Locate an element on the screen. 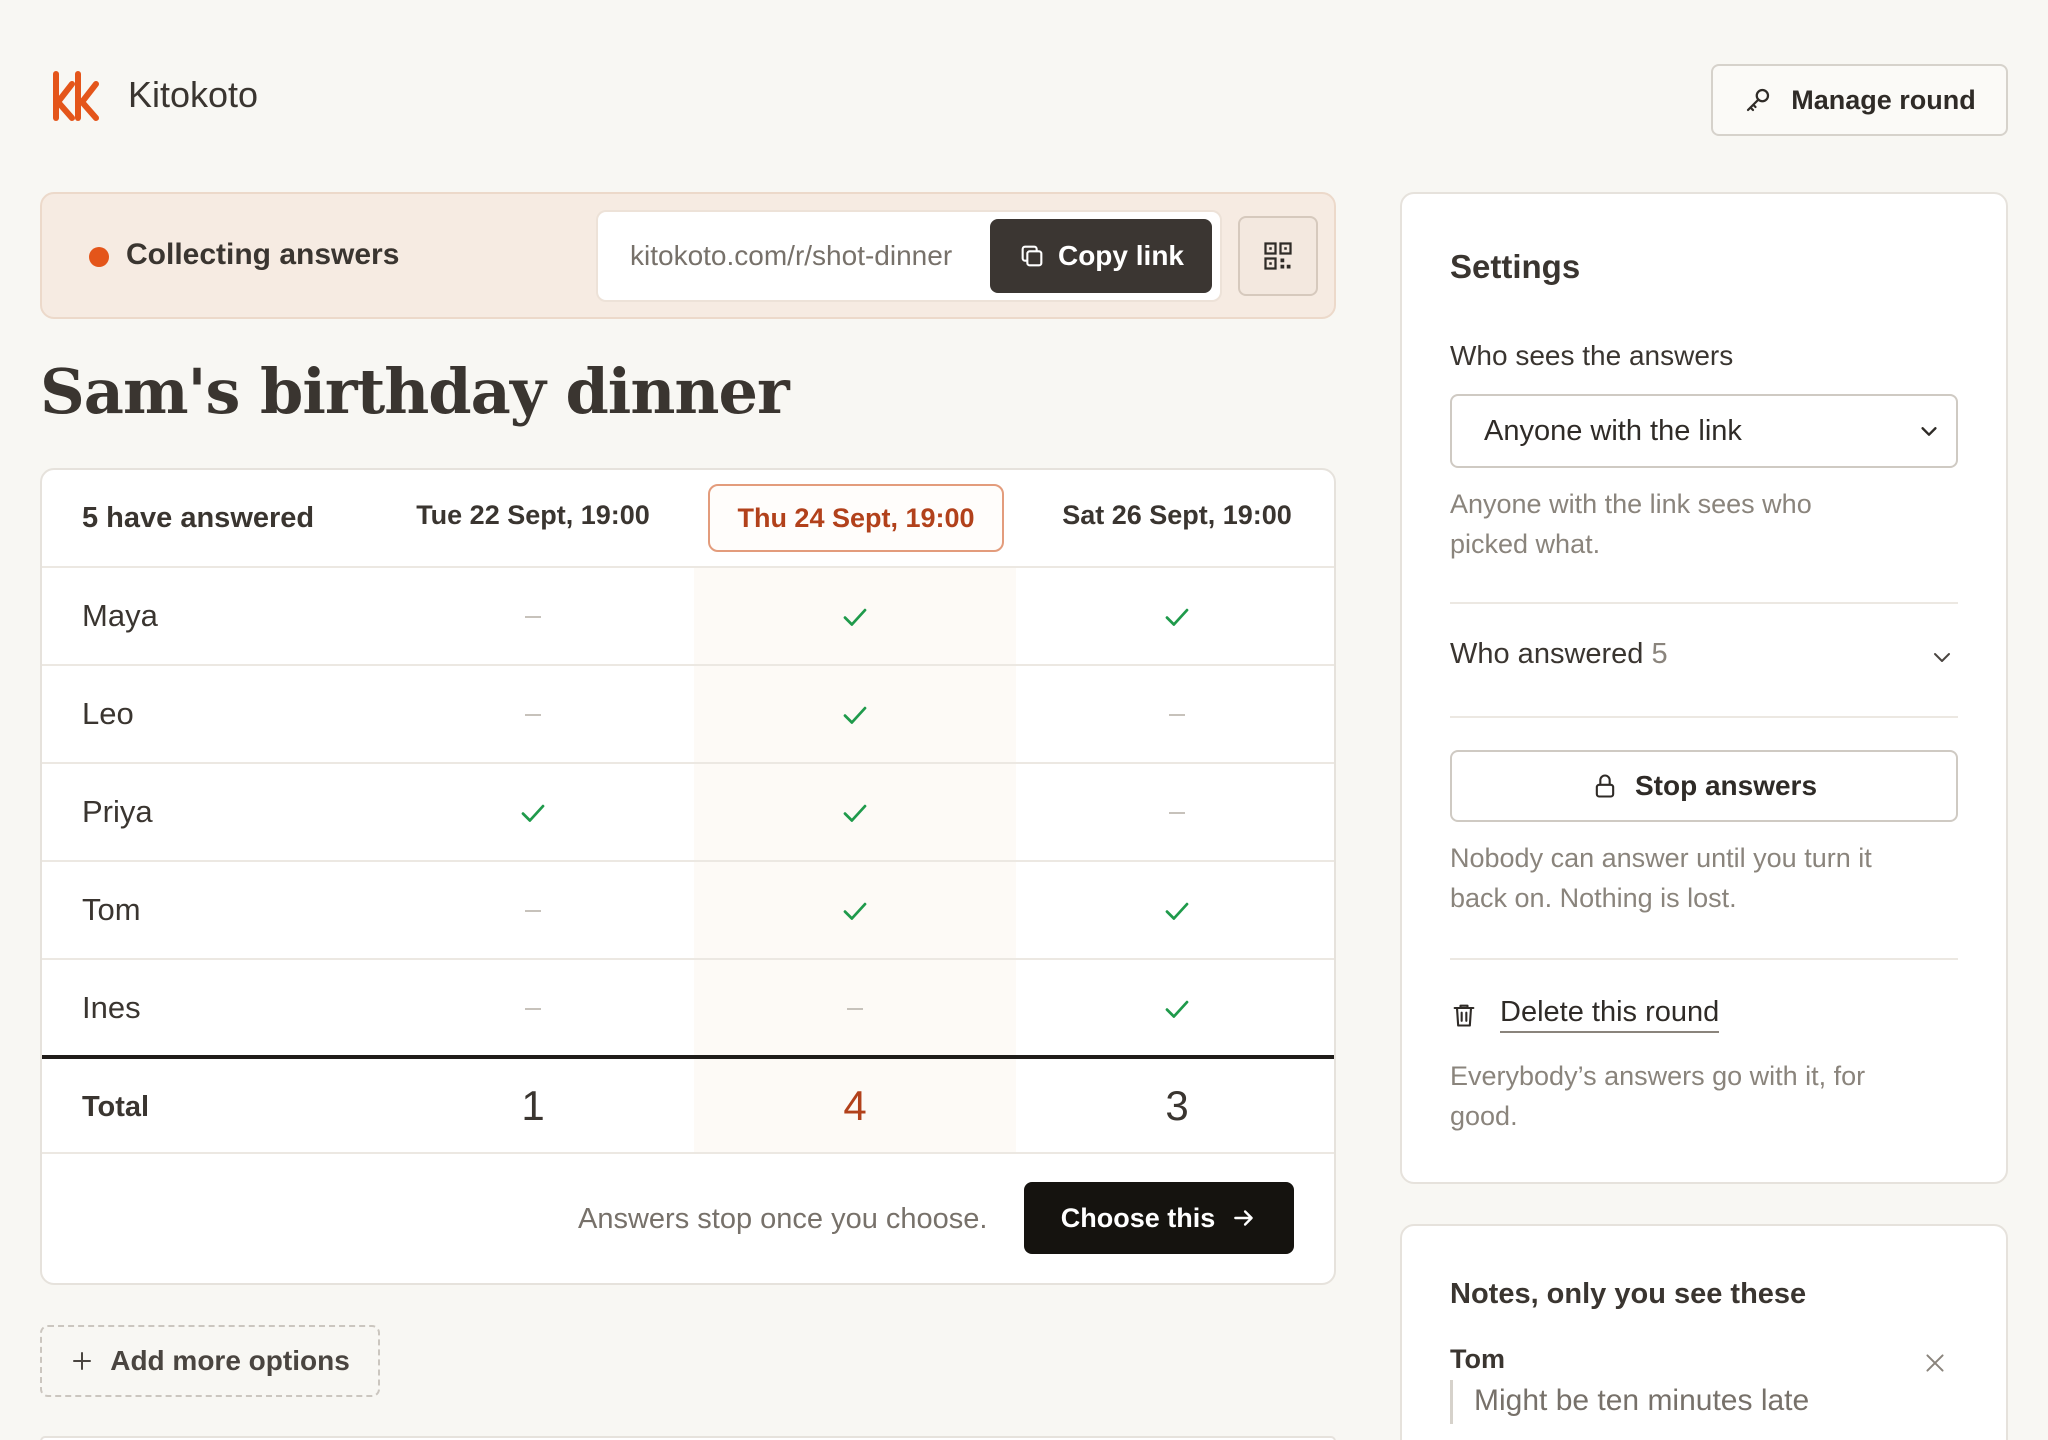  row-name-priya: Priya is located at coordinates (117, 811).